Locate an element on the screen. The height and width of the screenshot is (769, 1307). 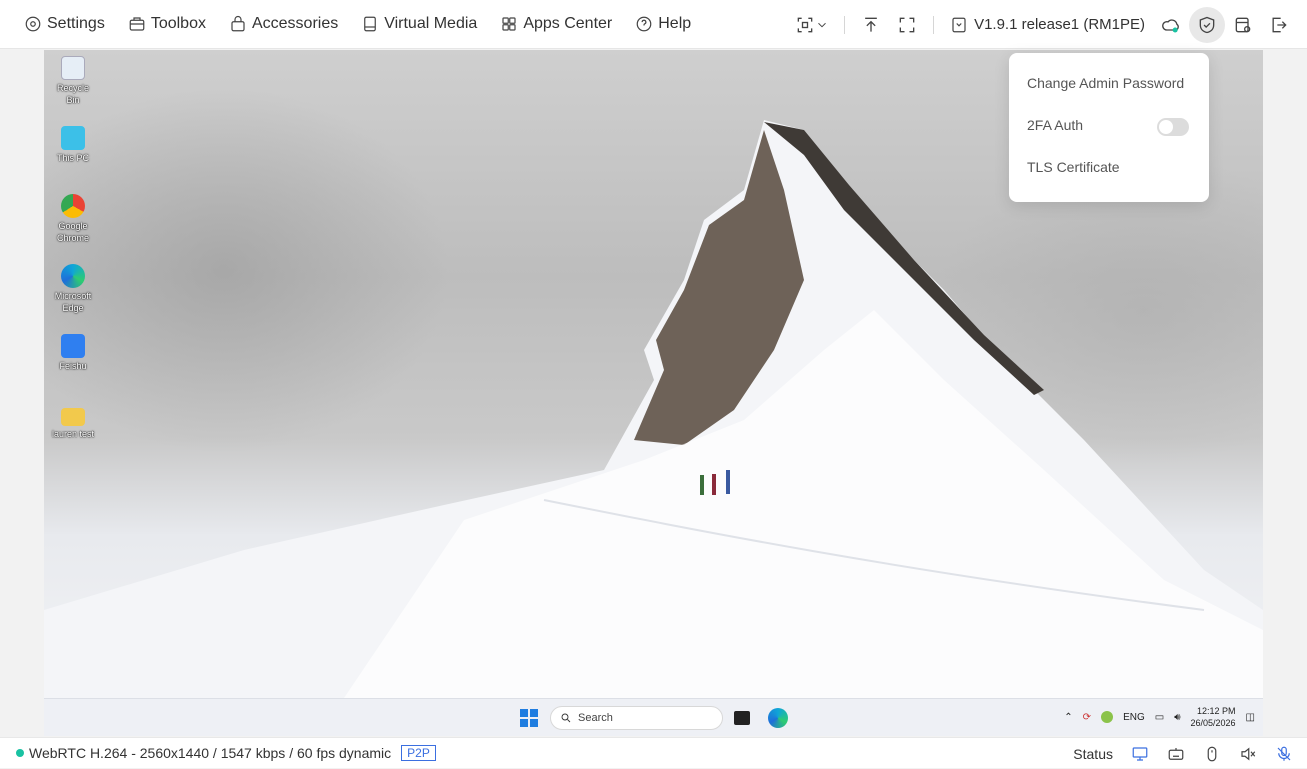
gear-icon is located at coordinates (33, 24).